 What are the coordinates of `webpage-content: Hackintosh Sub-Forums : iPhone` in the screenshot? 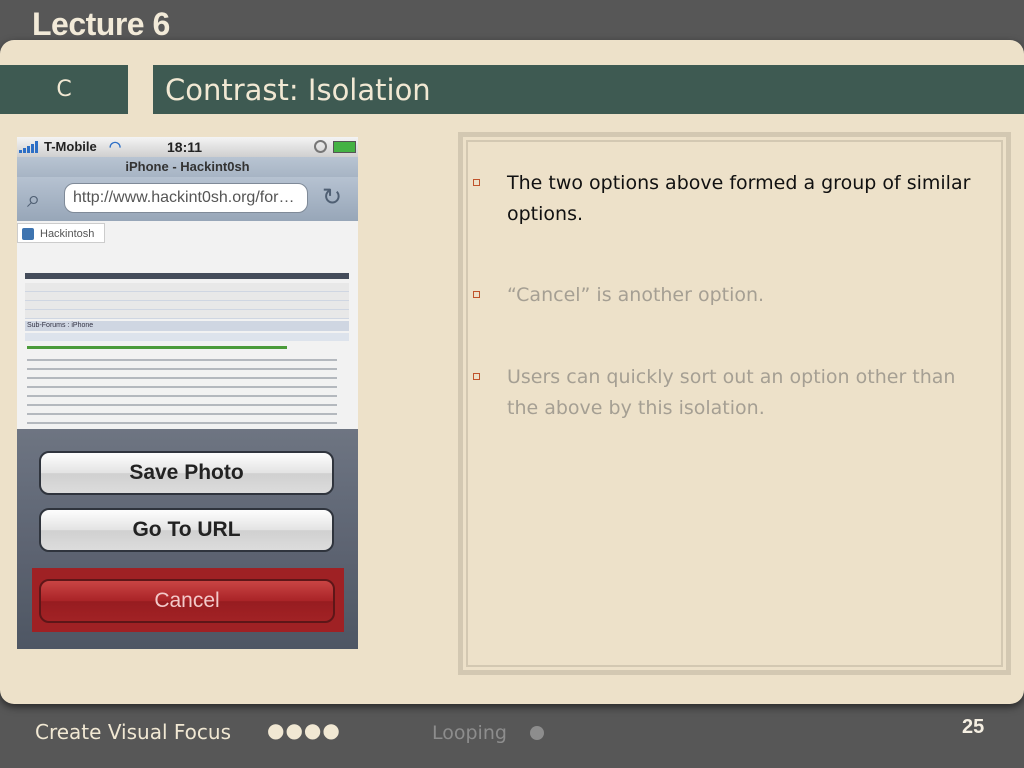 It's located at (187, 325).